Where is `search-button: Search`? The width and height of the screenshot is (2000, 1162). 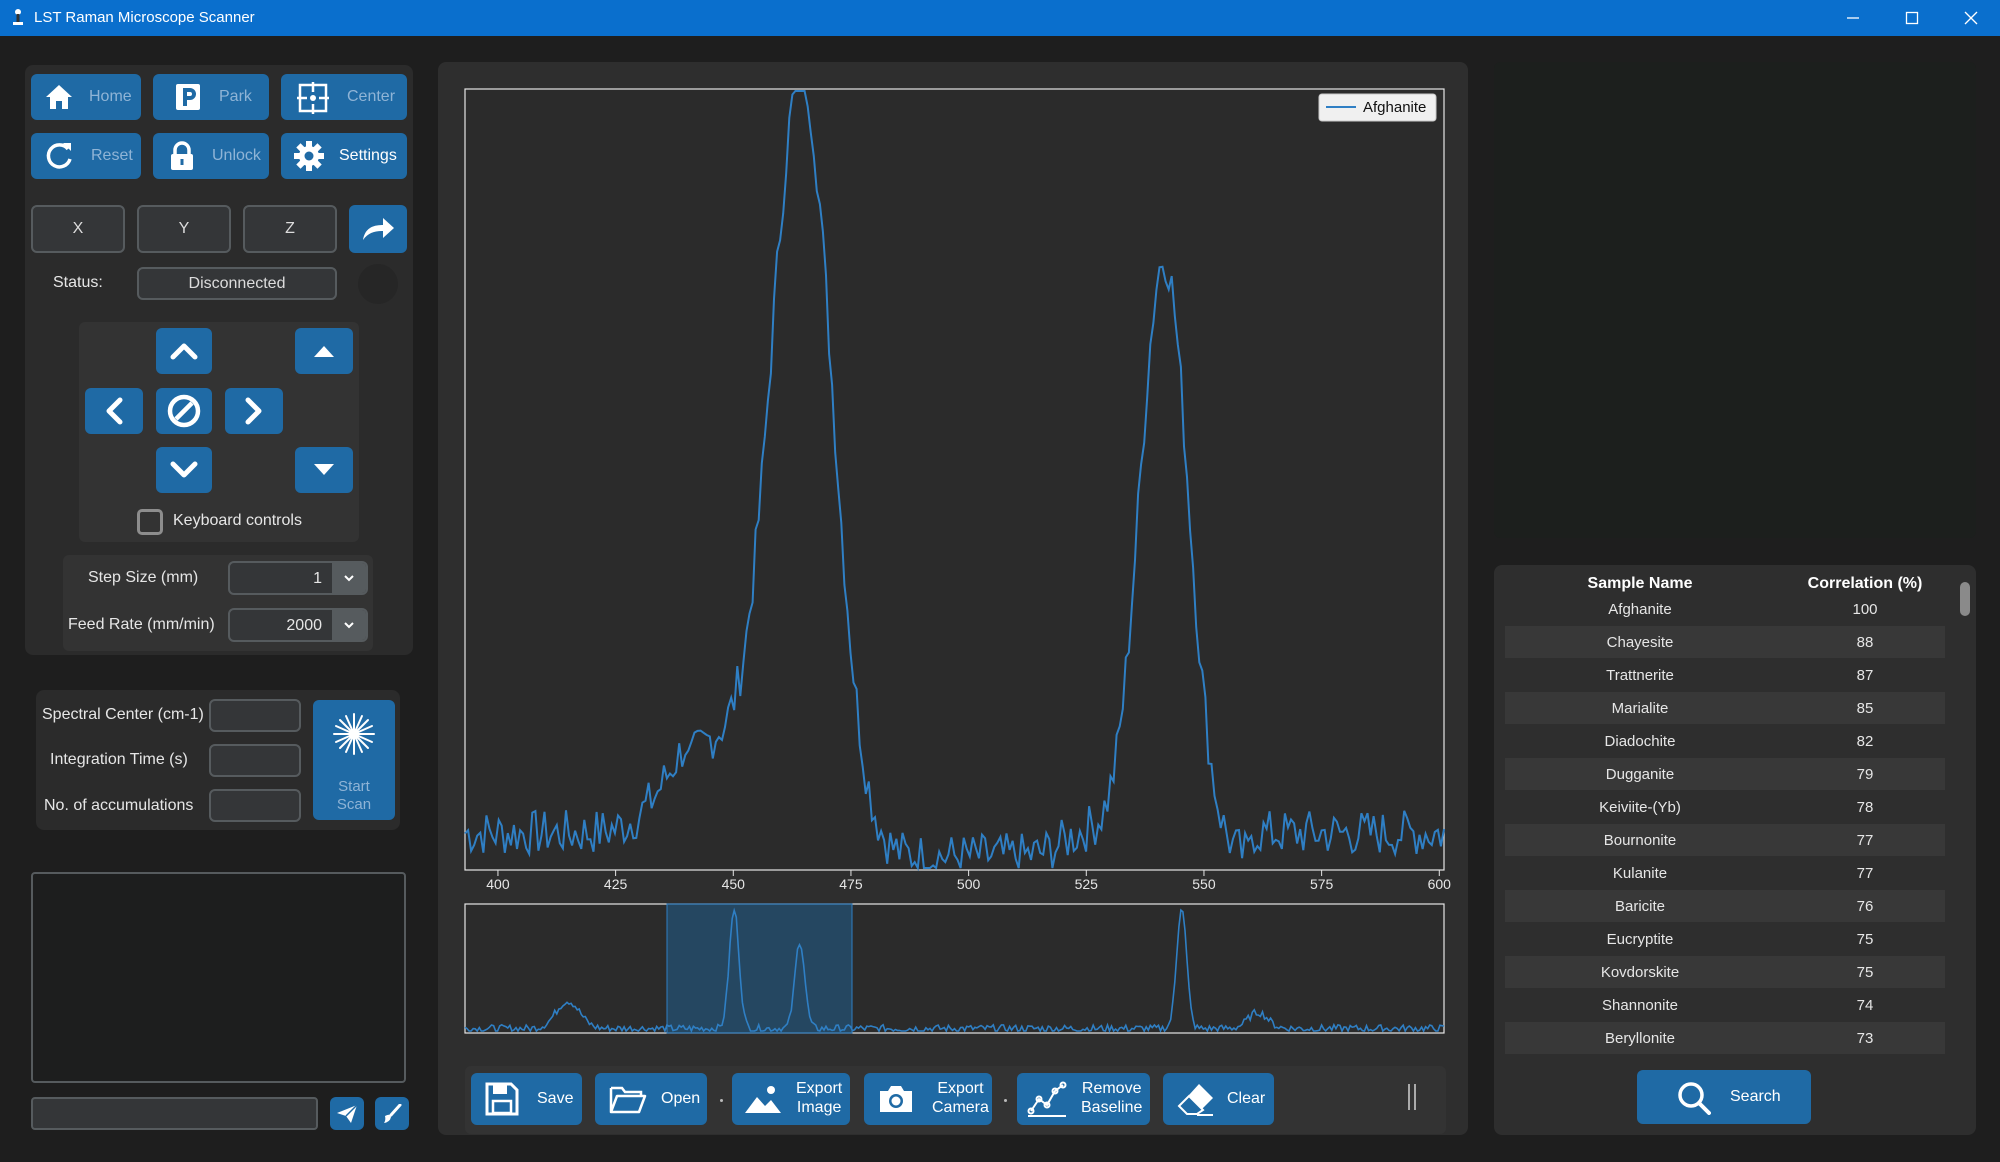
search-button: Search is located at coordinates (1724, 1097).